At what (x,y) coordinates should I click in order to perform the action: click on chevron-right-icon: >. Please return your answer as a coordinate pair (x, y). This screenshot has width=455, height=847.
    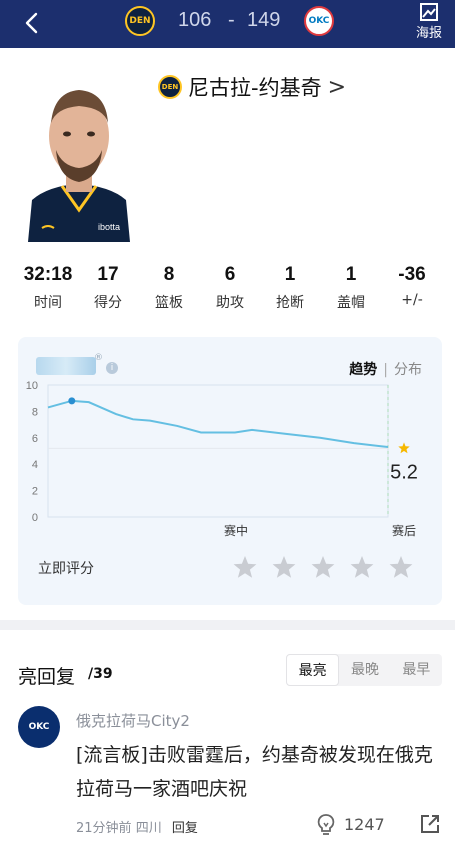
    Looking at the image, I should click on (337, 87).